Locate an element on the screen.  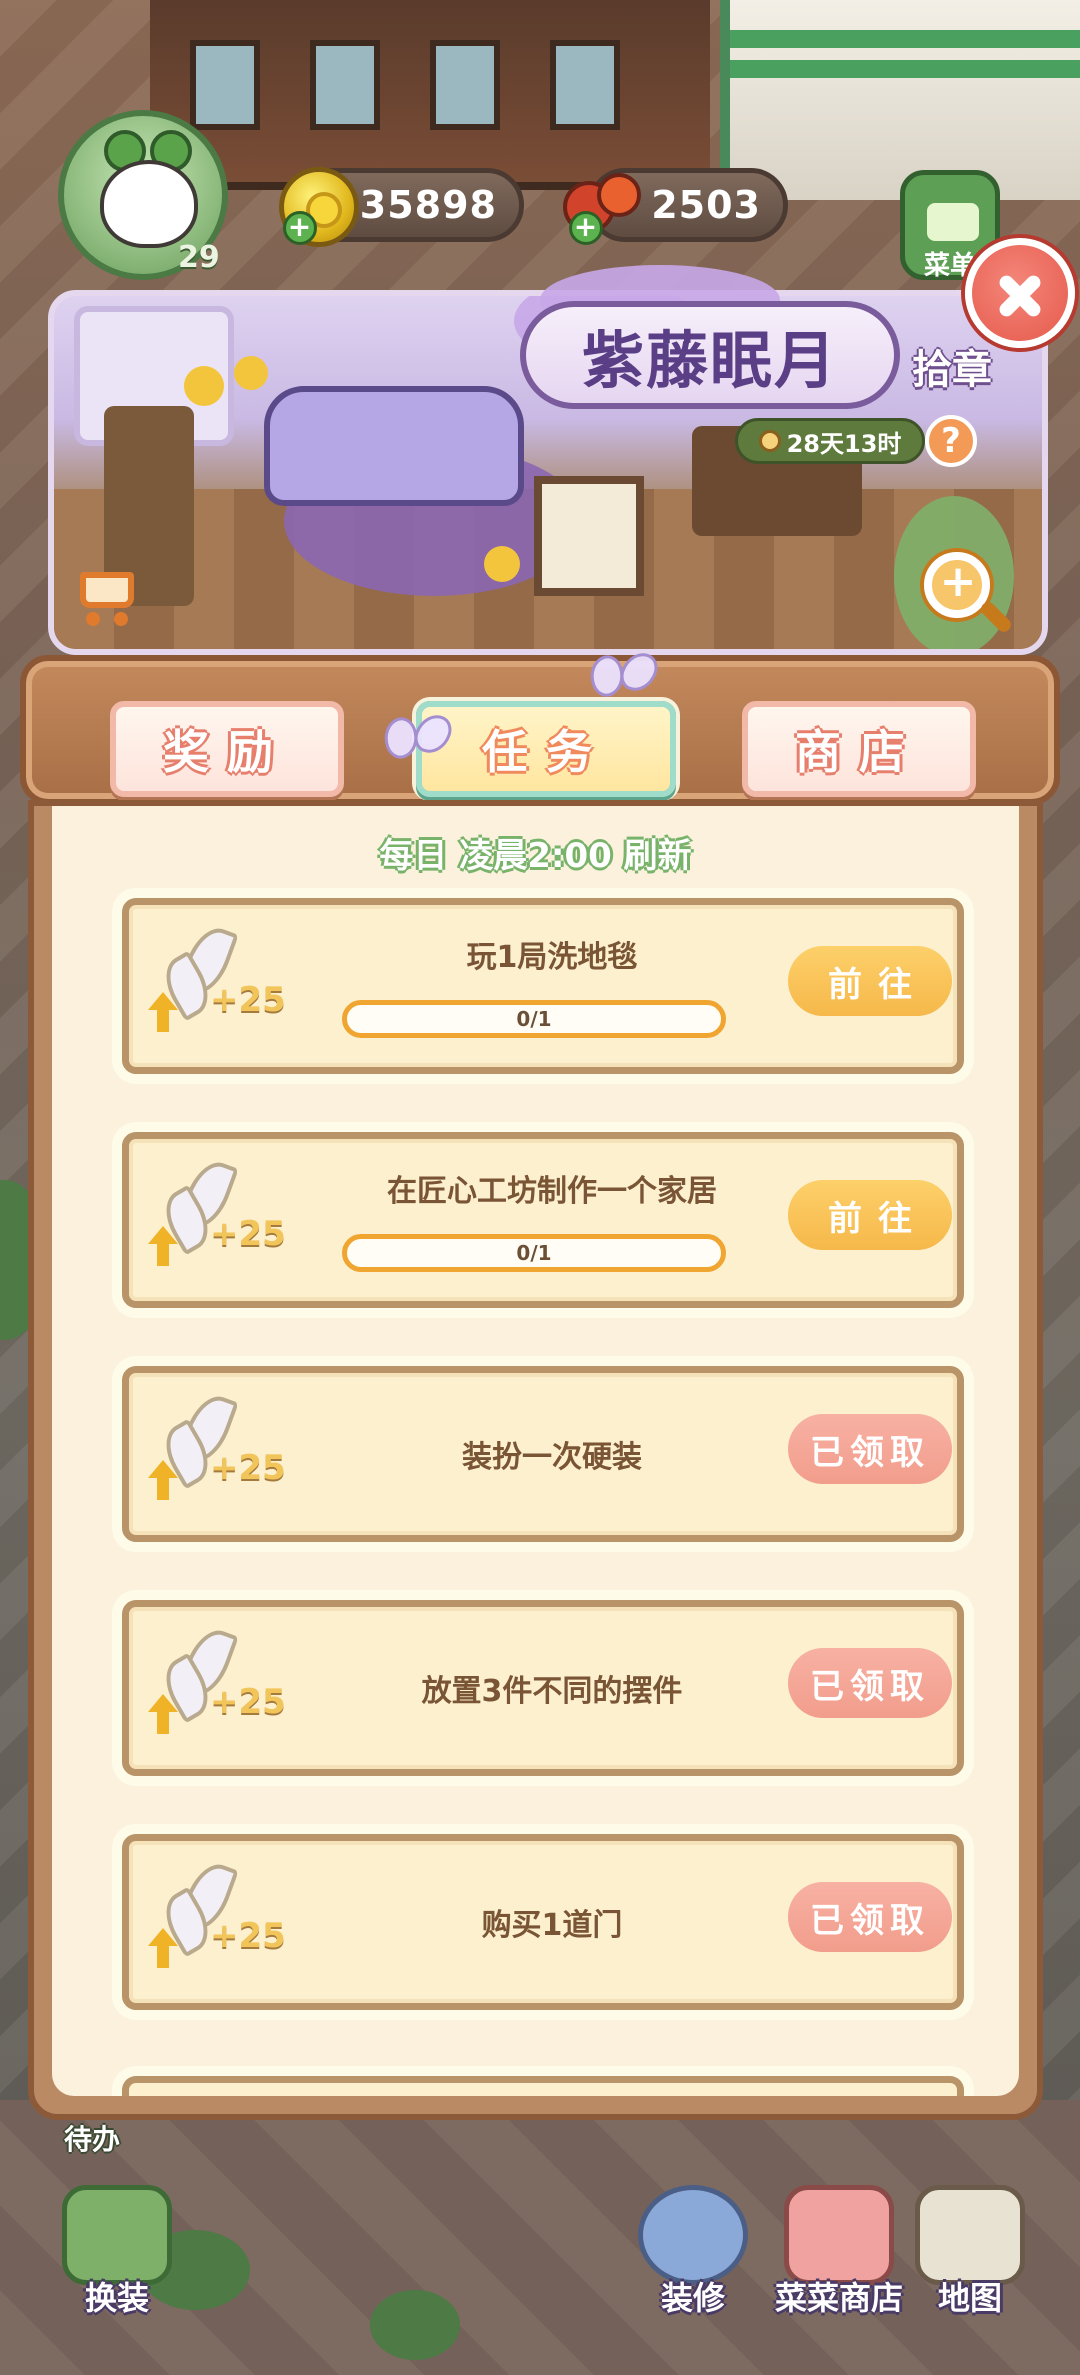
task-item: +25 装扮一次硬装 已领取 is located at coordinates (543, 1454).